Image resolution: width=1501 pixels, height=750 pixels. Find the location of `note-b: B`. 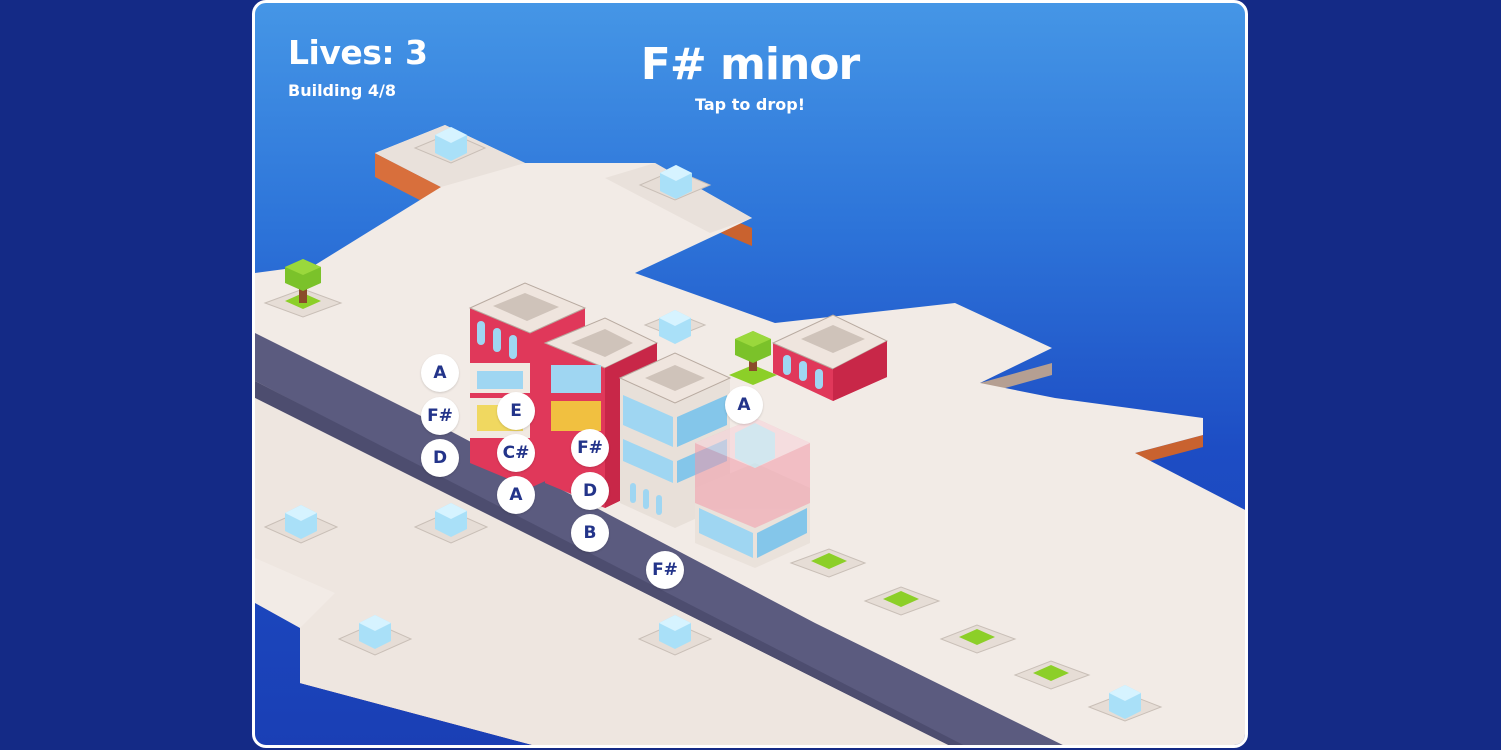

note-b: B is located at coordinates (590, 533).